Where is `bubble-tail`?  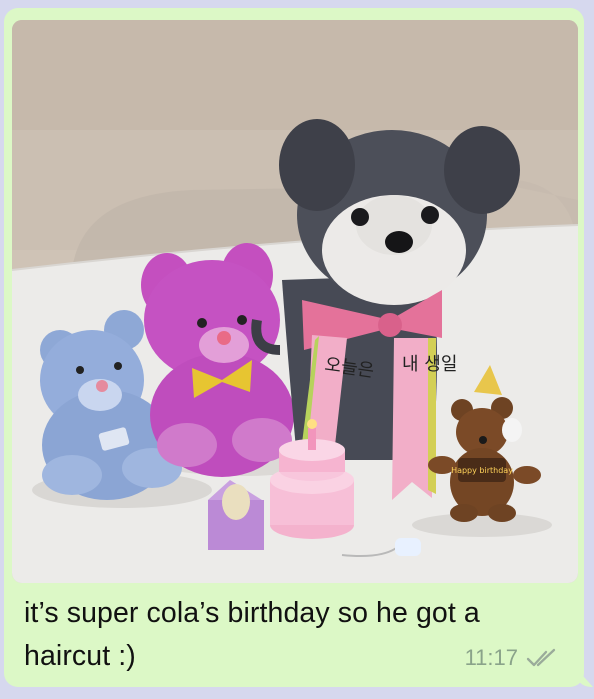 bubble-tail is located at coordinates (584, 677).